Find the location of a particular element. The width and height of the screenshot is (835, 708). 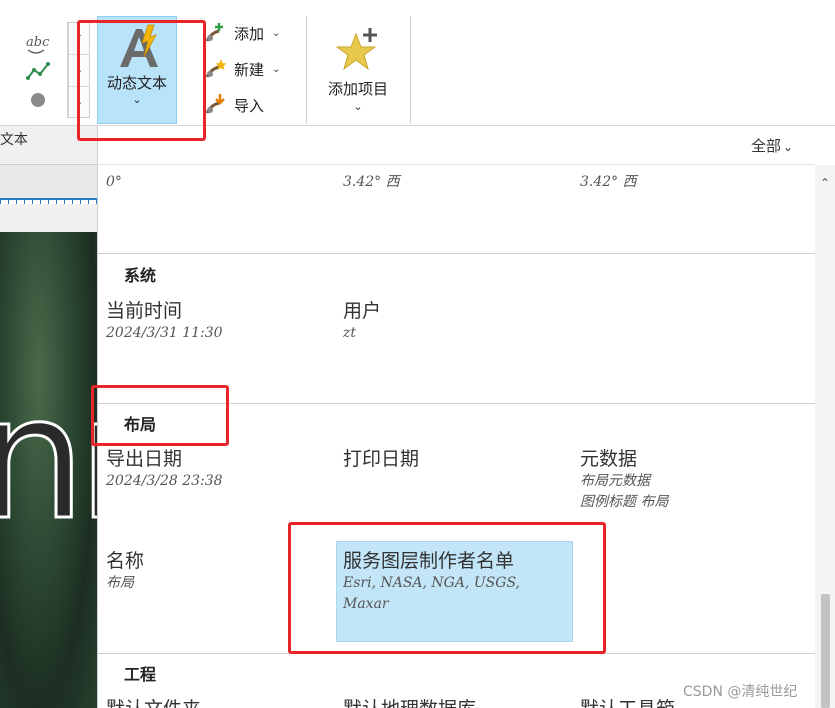

item-value: 2024/3/28 23:38 is located at coordinates (164, 481).